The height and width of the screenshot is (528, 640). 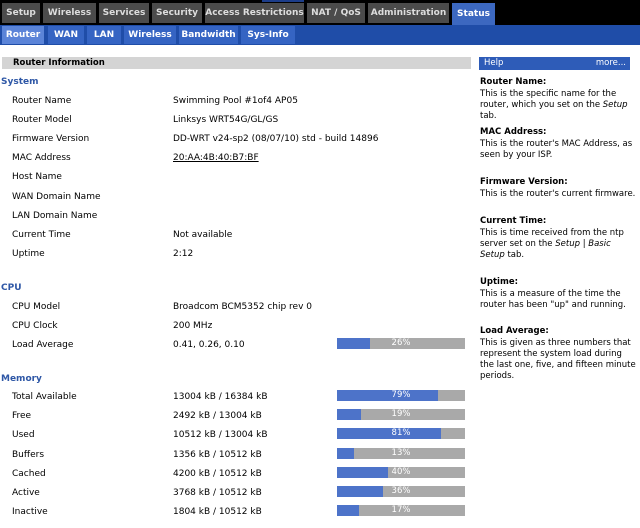 What do you see at coordinates (524, 182) in the screenshot?
I see `help-firmware-title: Firmware Version:` at bounding box center [524, 182].